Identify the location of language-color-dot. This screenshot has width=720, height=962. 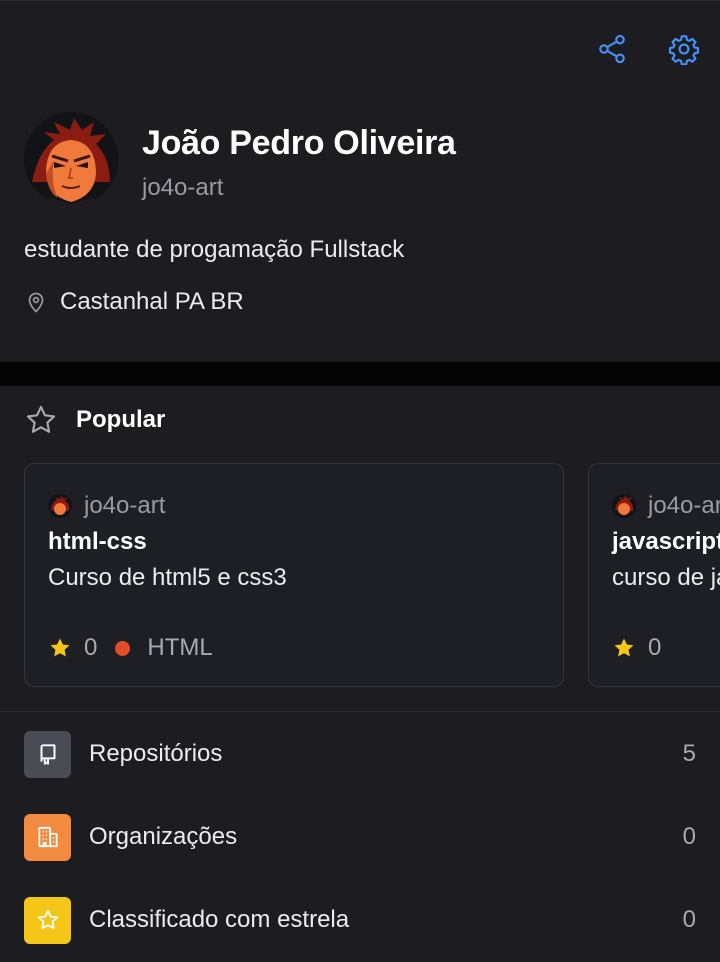
(123, 648).